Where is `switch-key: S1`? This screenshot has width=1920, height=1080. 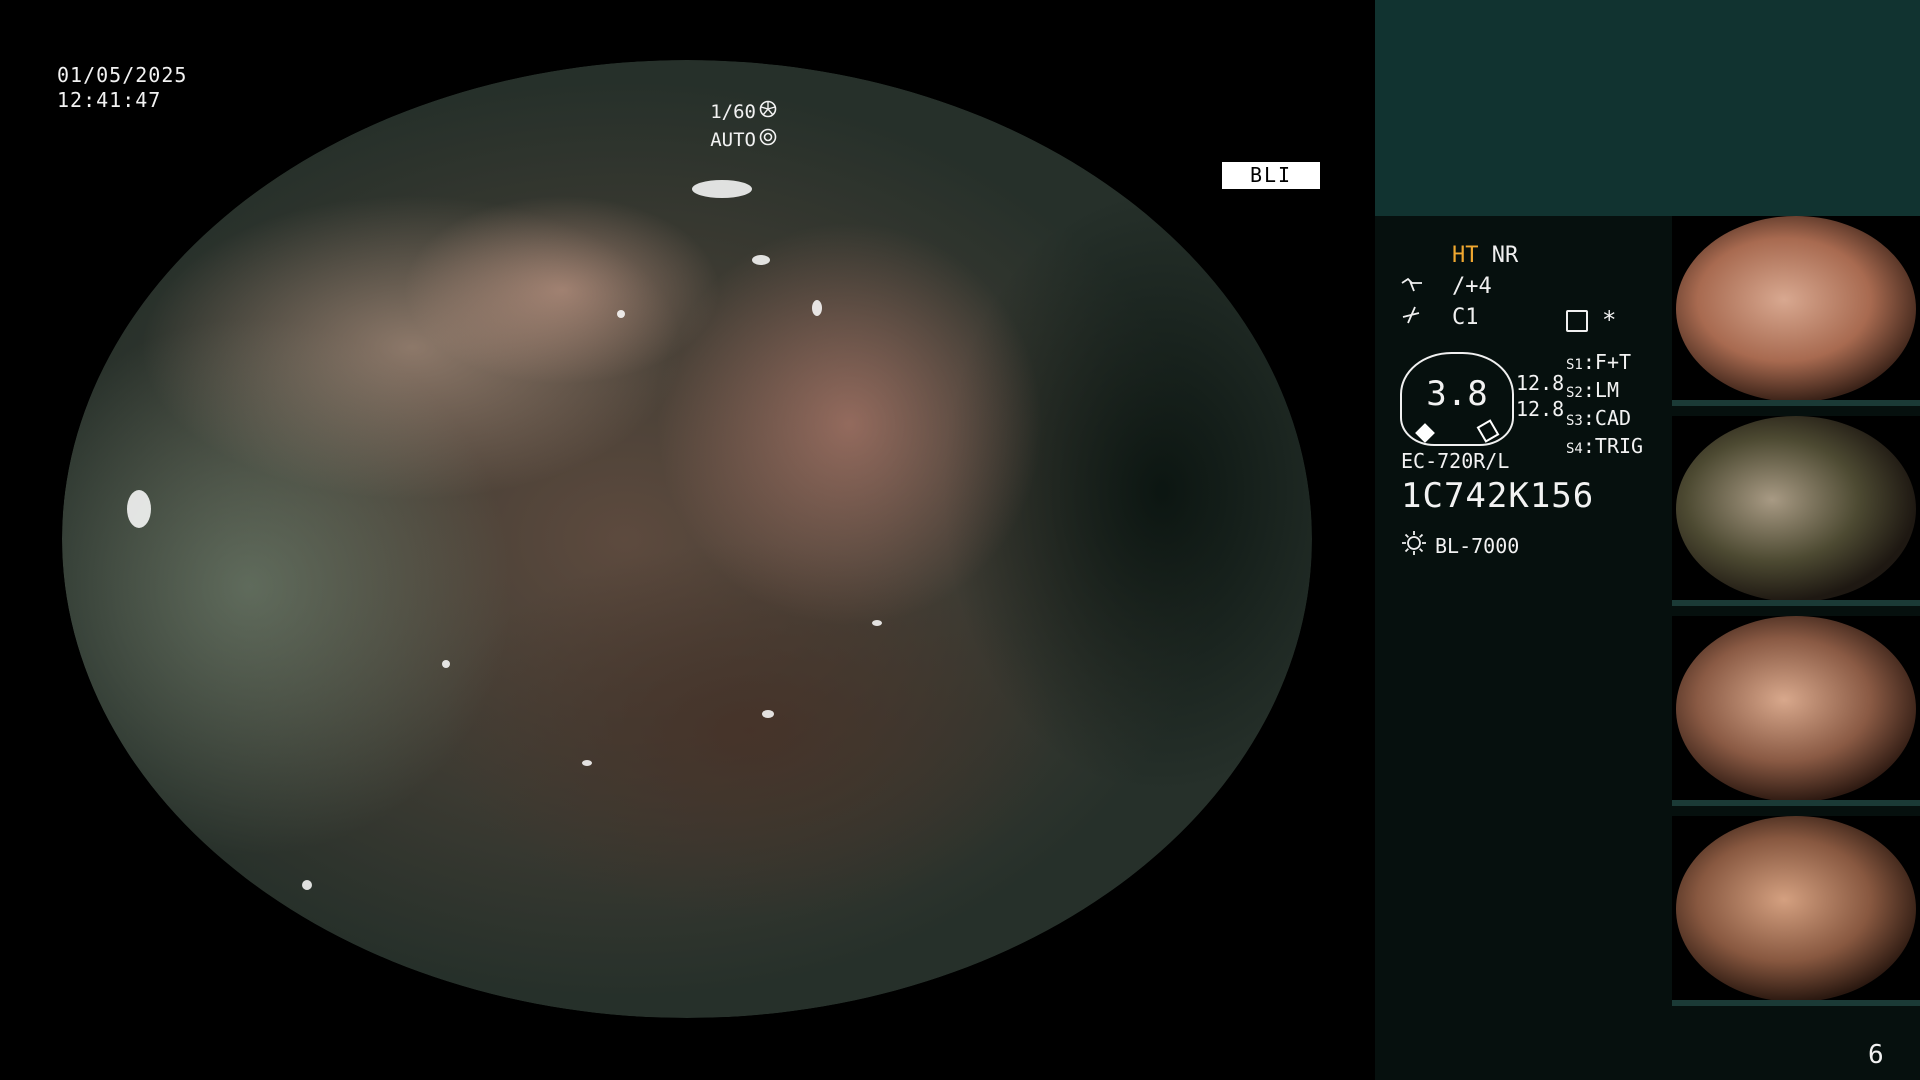 switch-key: S1 is located at coordinates (1574, 365).